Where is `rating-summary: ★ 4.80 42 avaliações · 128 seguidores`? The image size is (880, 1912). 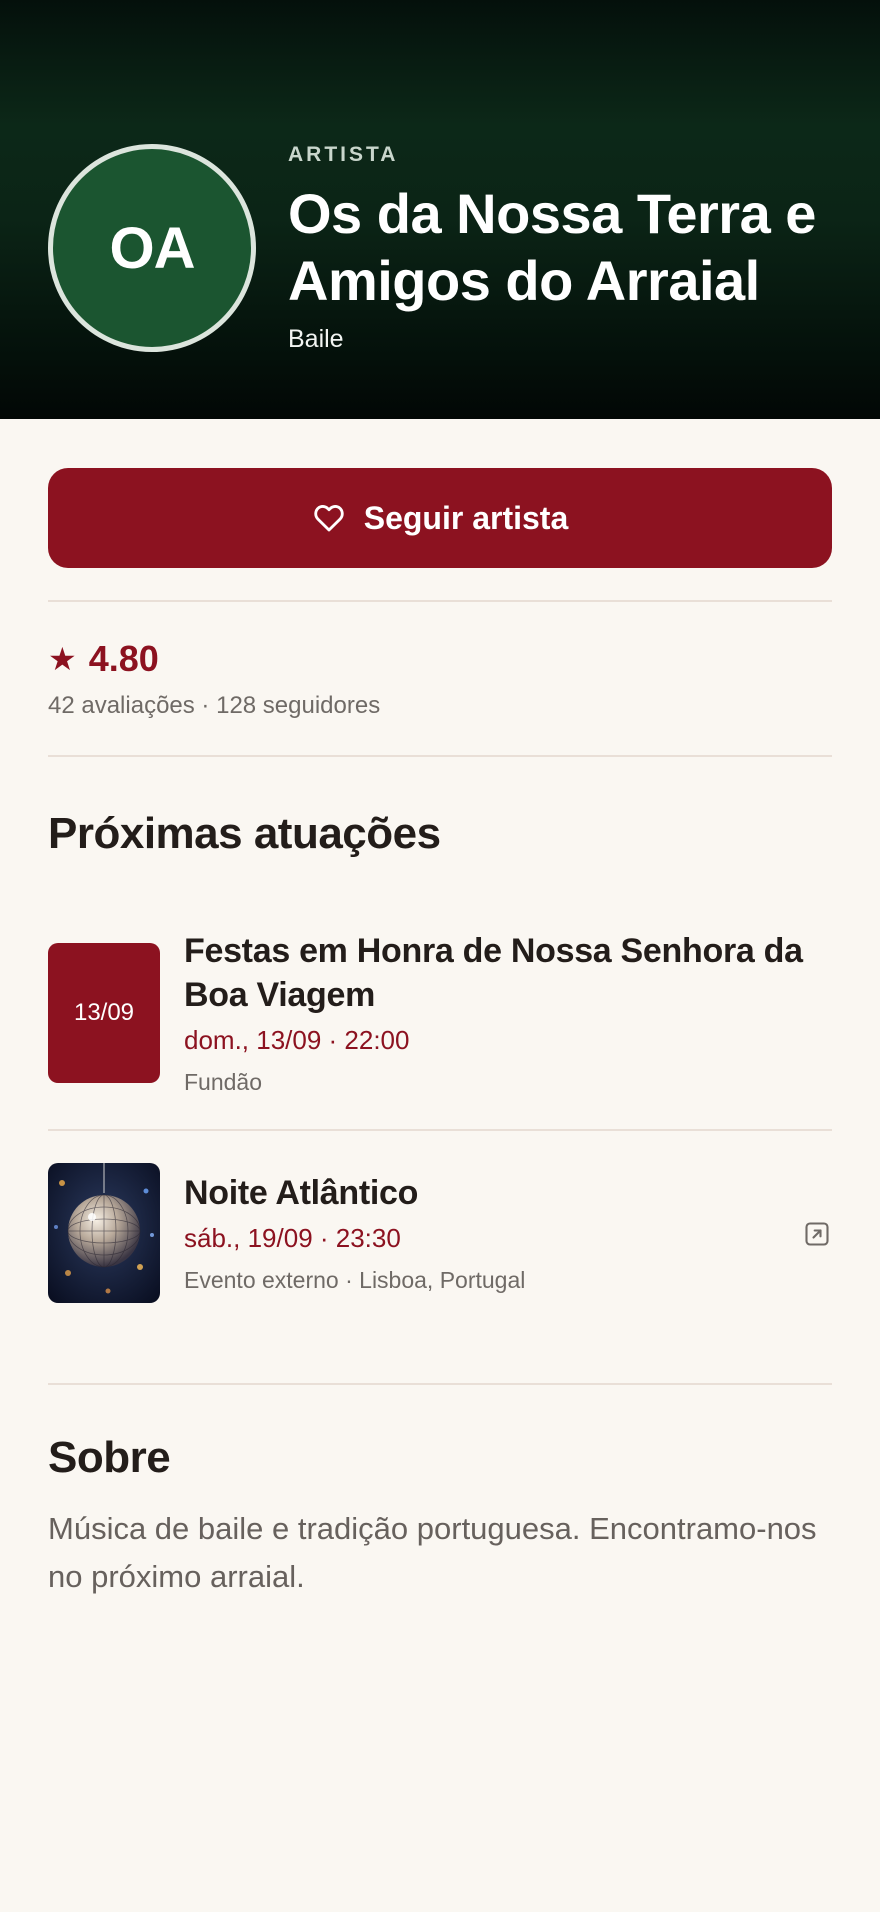
rating-summary: ★ 4.80 42 avaliações · 128 seguidores is located at coordinates (440, 678).